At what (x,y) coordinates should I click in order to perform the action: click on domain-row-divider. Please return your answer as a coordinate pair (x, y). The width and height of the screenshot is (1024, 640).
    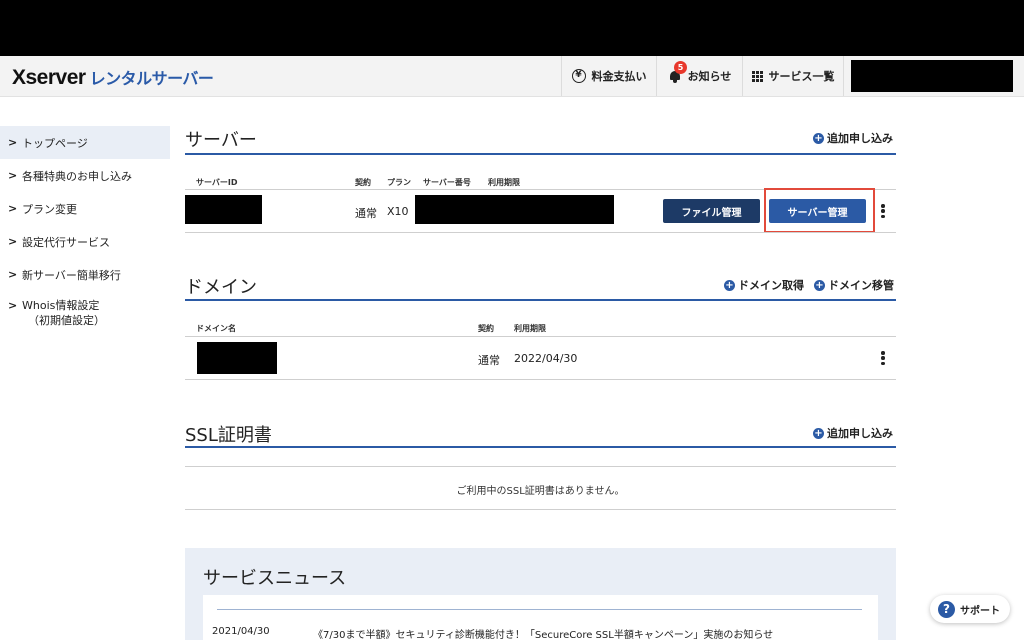
    Looking at the image, I should click on (540, 379).